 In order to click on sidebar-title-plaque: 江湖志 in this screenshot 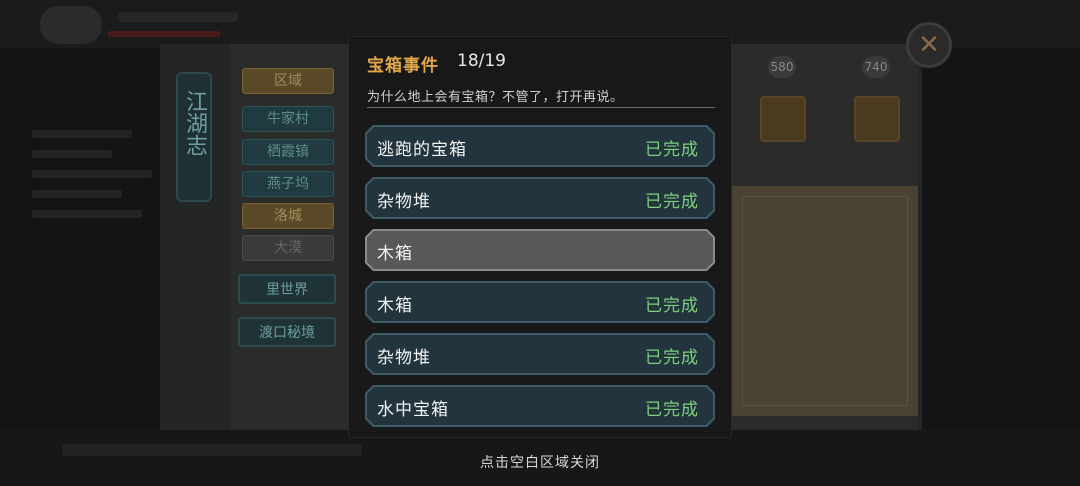, I will do `click(194, 137)`.